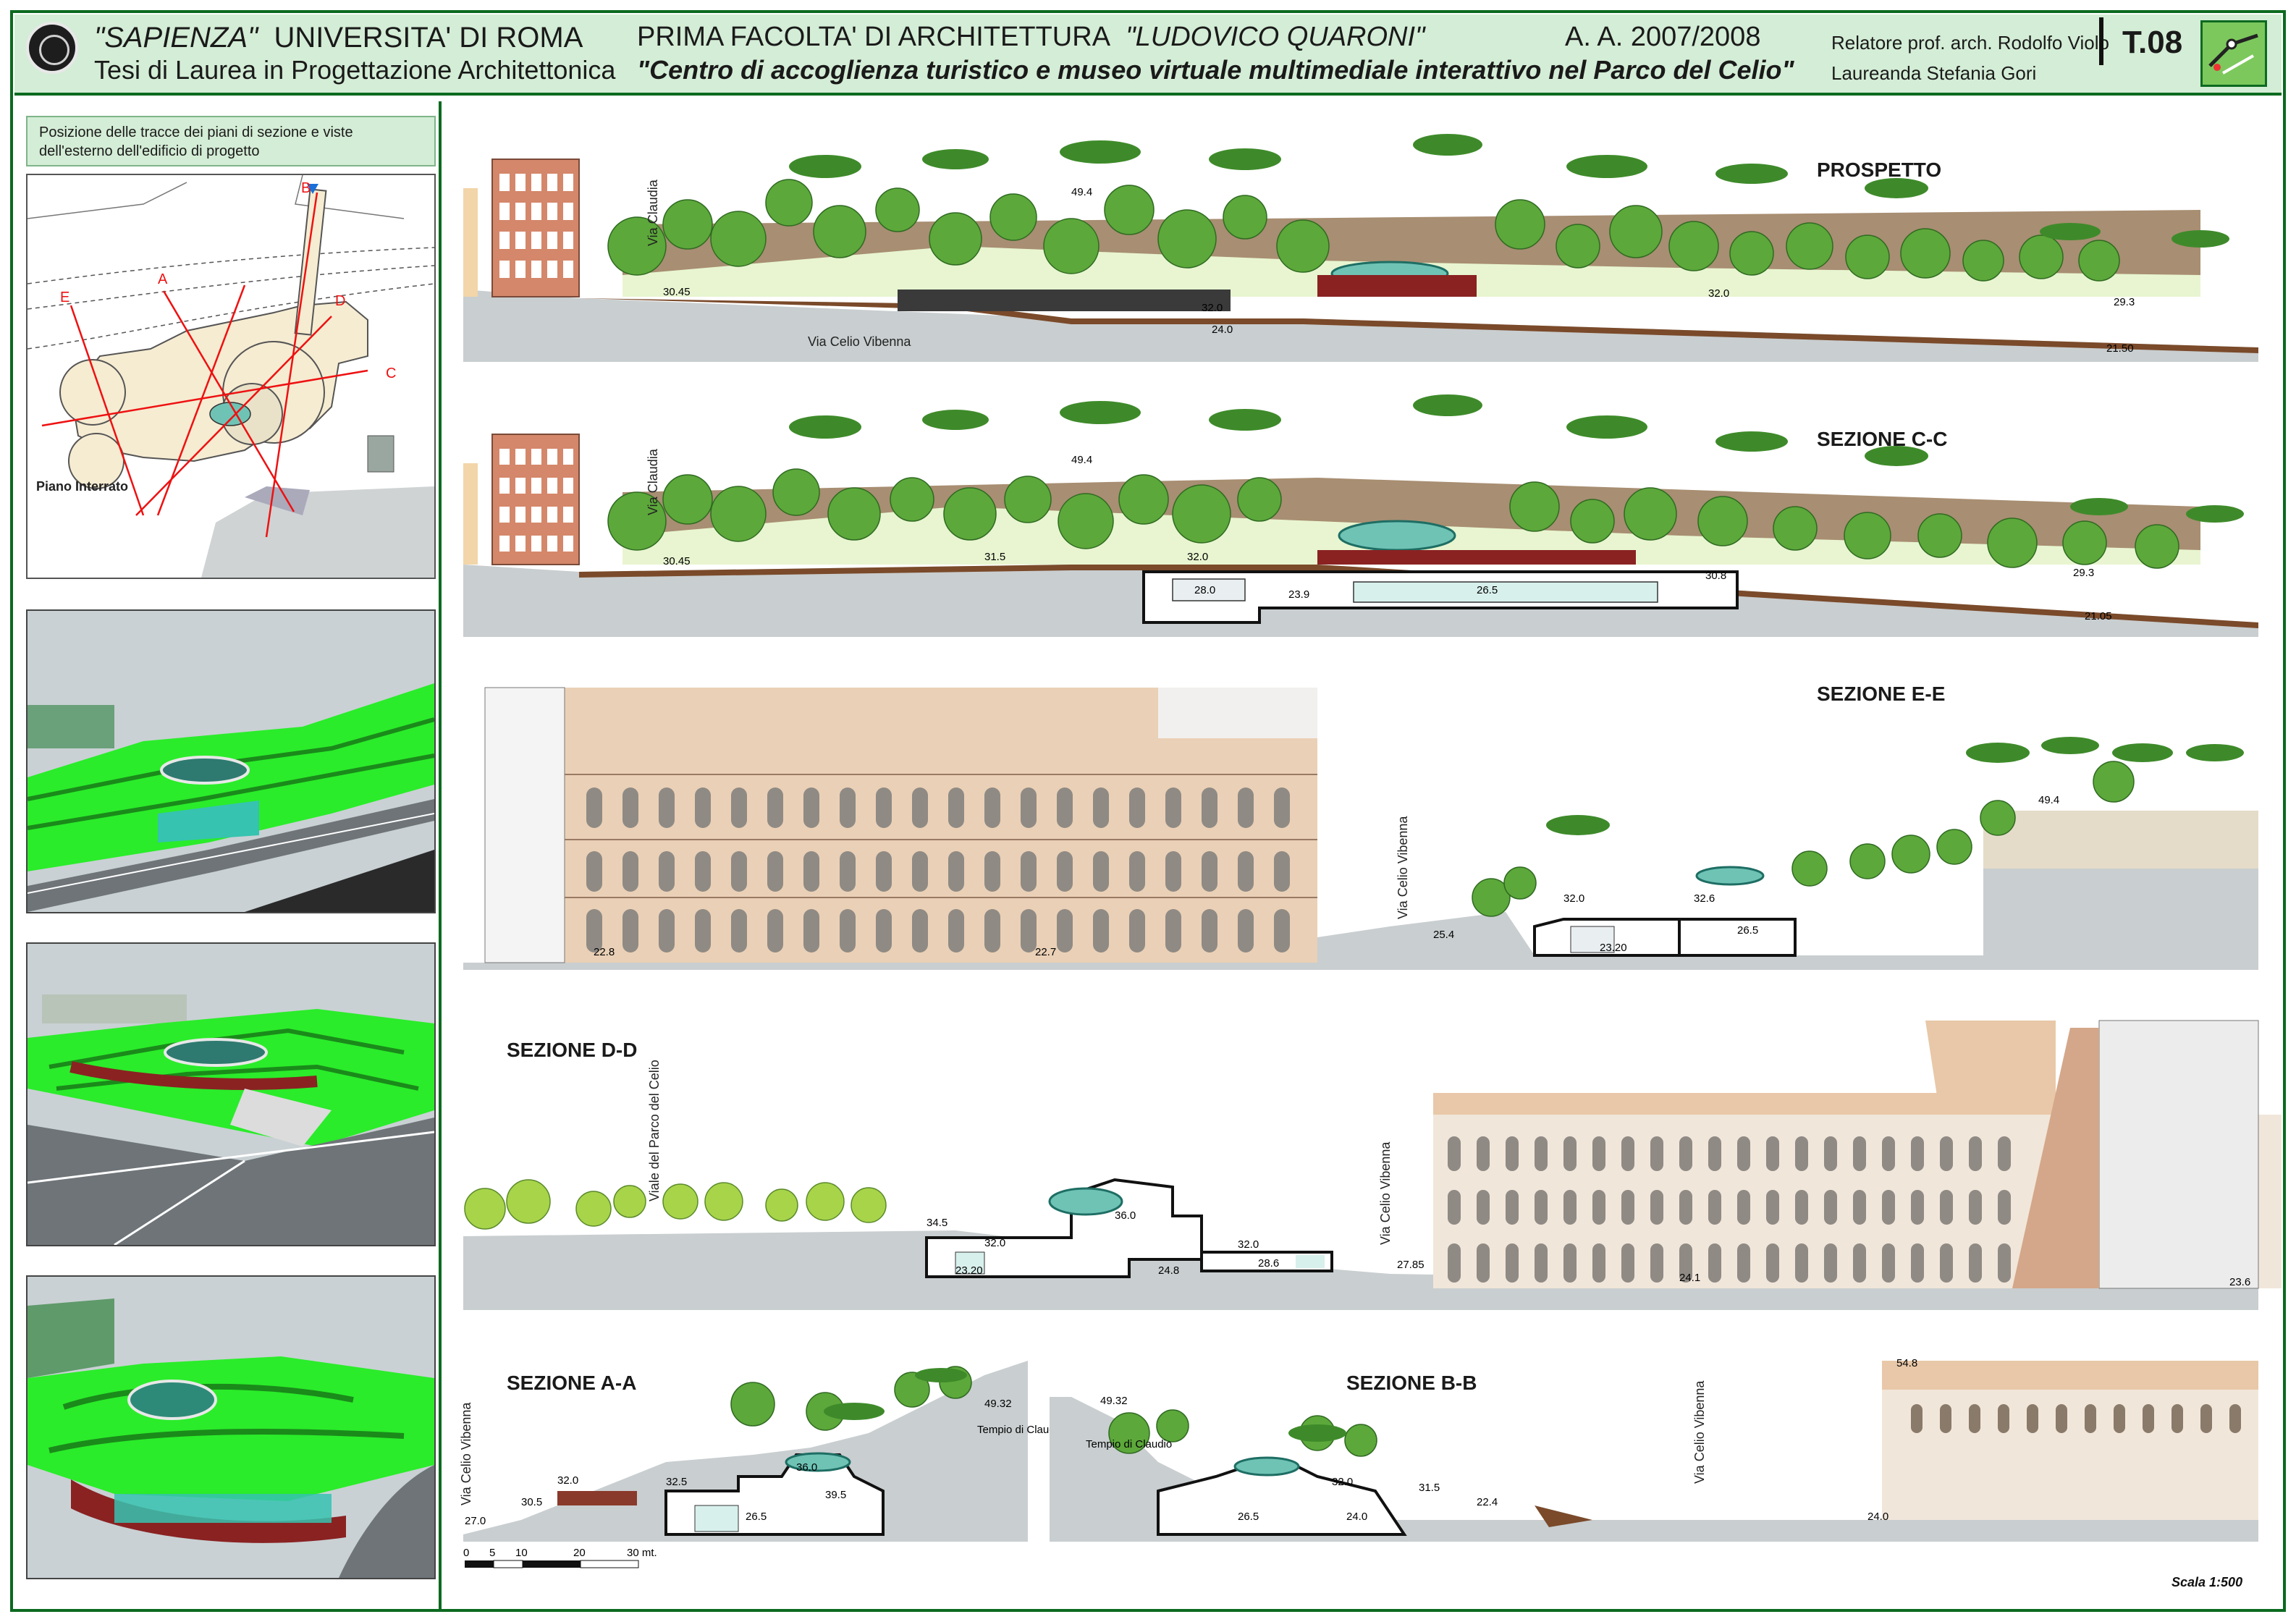  I want to click on sezione-cc-street-claudia: Via Claudia, so click(653, 481).